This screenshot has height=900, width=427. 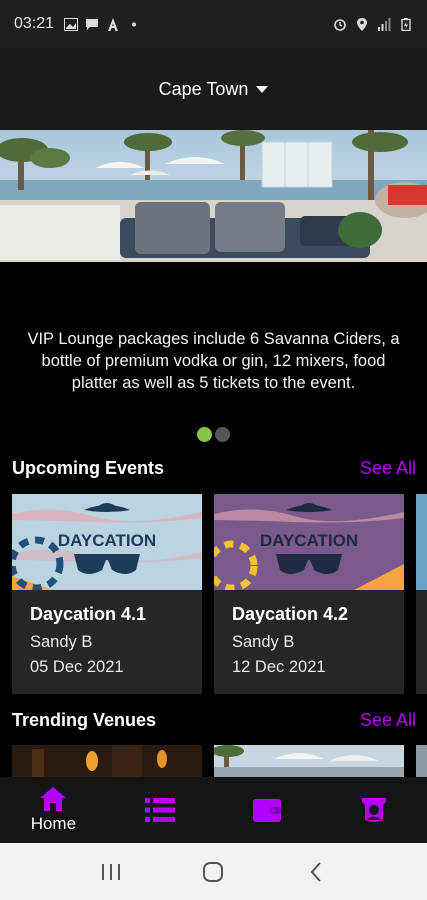 I want to click on bottom-navigation: Home, so click(x=213, y=810).